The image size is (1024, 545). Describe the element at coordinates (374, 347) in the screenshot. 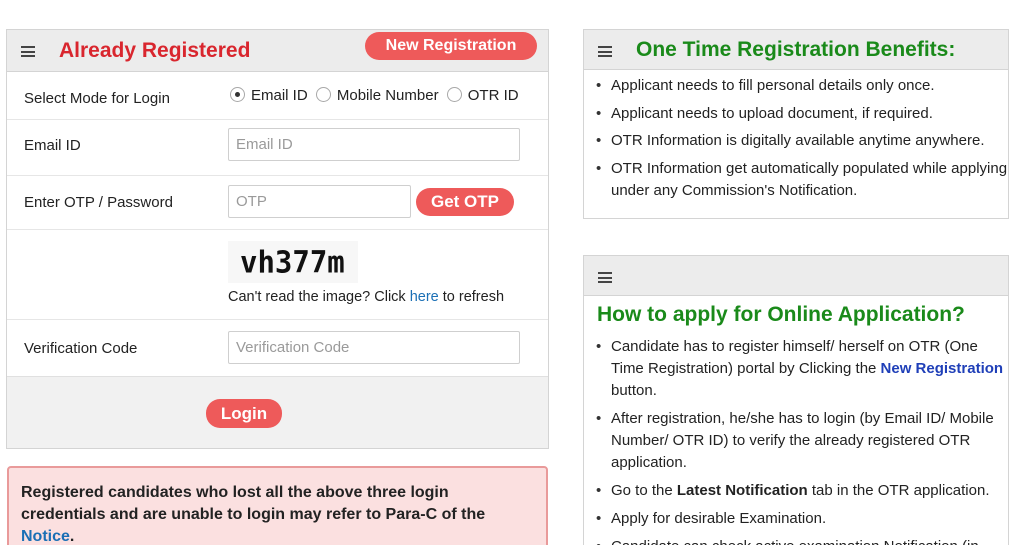

I see `verification-code-input` at that location.